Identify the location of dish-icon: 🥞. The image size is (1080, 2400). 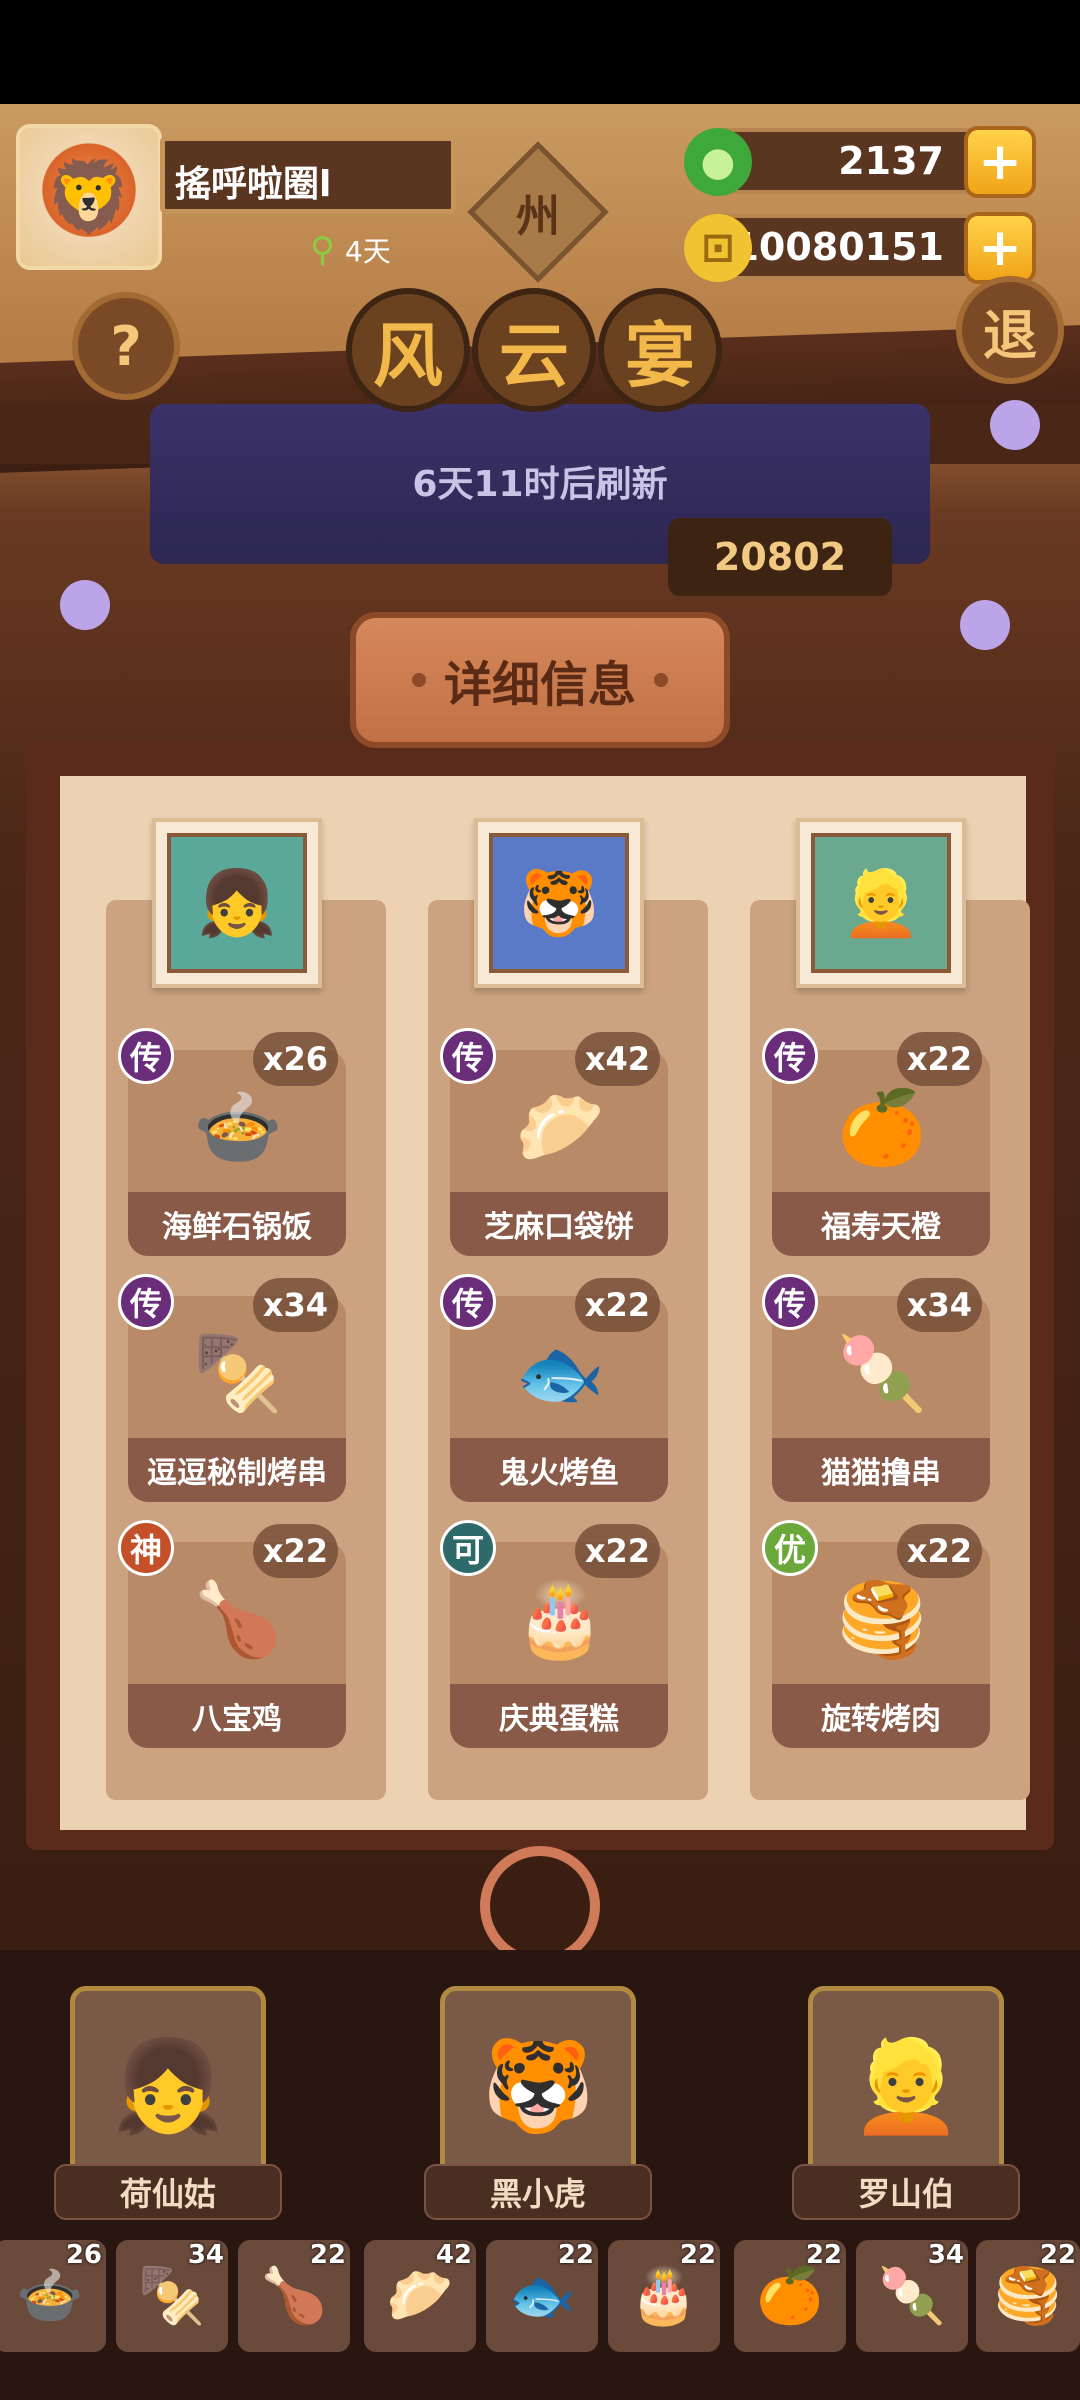
(1028, 2295).